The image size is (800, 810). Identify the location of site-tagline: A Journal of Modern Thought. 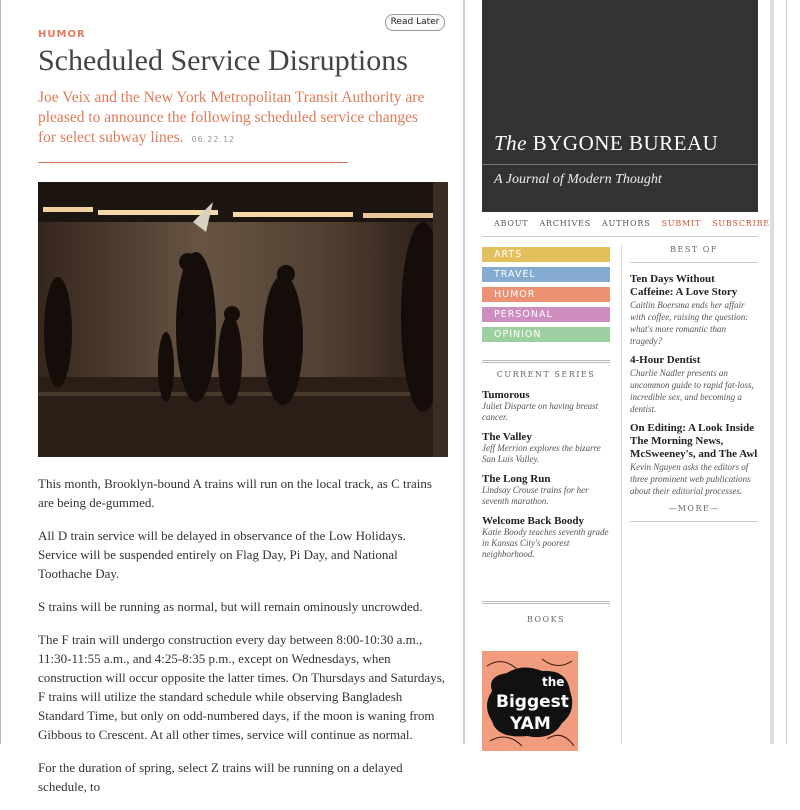
(578, 179).